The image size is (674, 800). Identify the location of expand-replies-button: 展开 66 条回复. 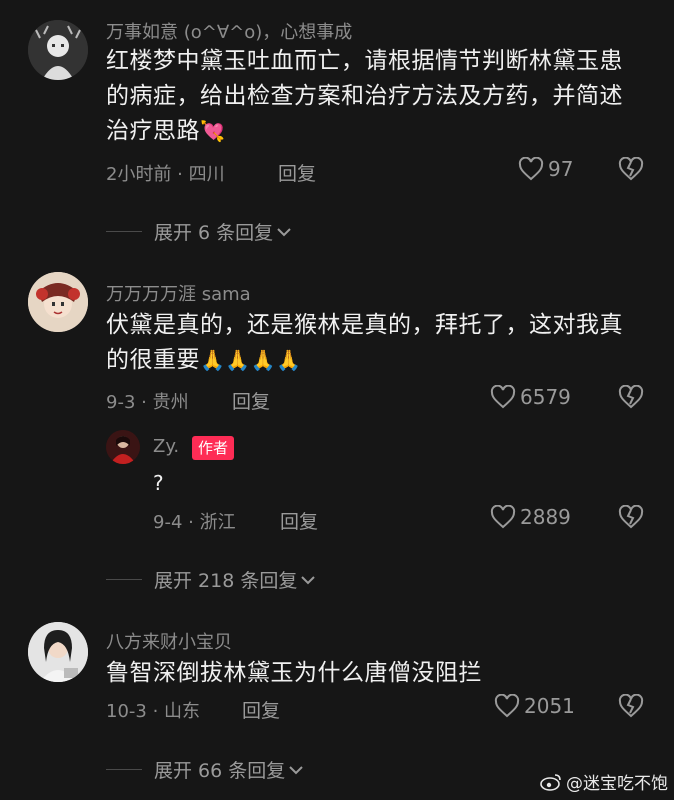
(205, 769).